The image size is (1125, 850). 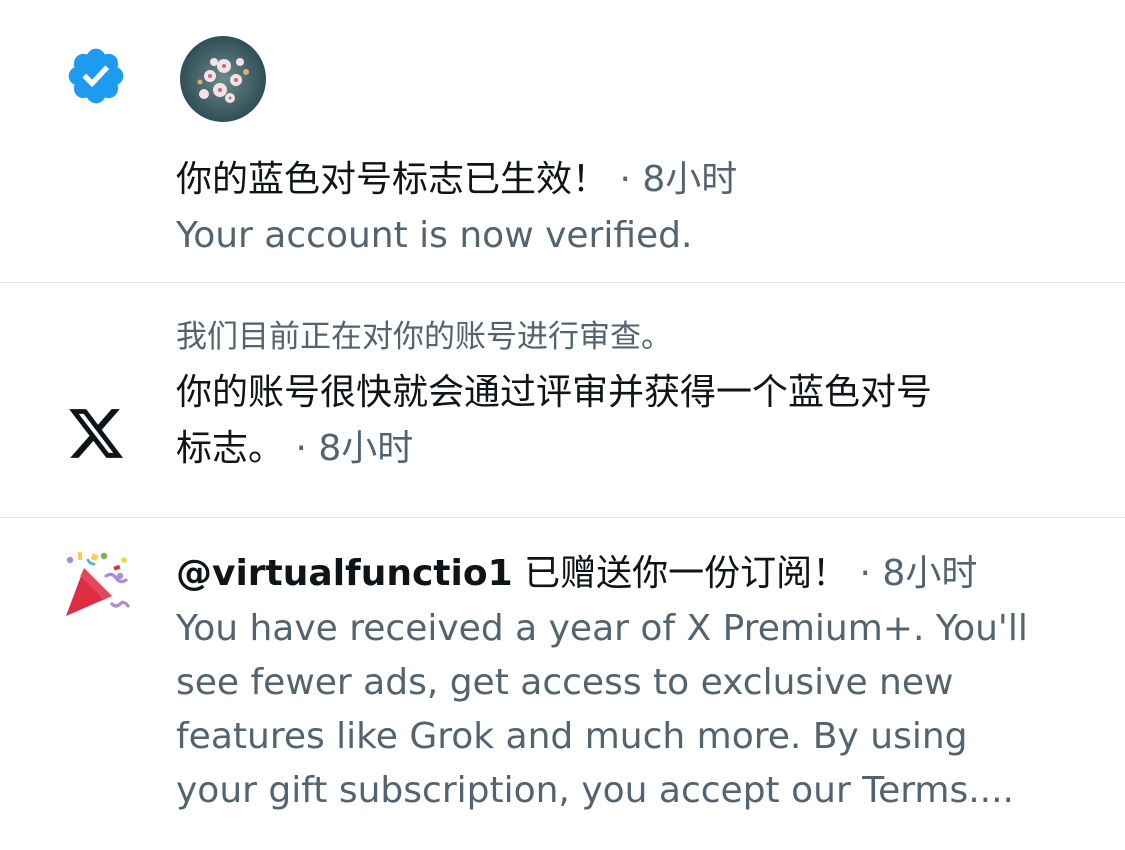 I want to click on user-handle-link: @virtualfunctio1, so click(x=344, y=573).